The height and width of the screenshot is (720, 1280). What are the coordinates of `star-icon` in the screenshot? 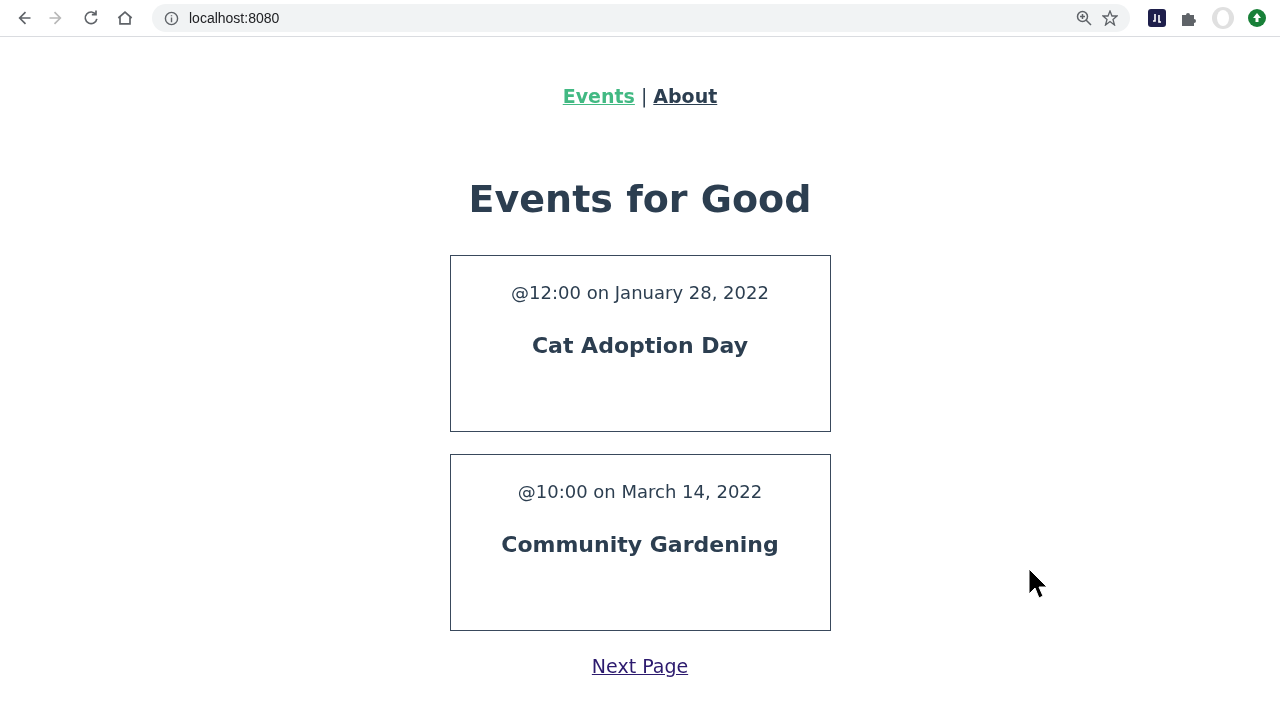 It's located at (1110, 18).